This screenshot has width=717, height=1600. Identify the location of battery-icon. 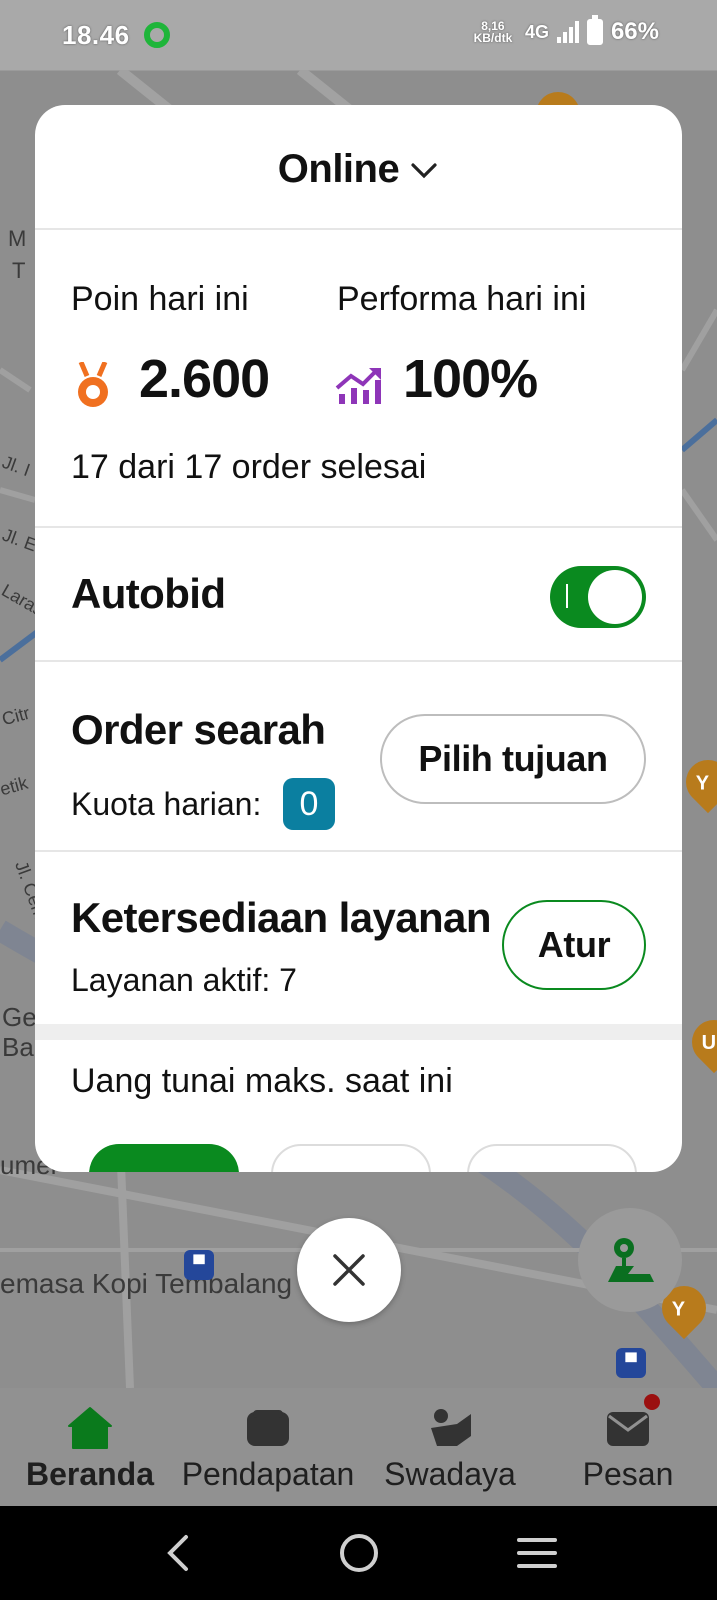
(594, 30).